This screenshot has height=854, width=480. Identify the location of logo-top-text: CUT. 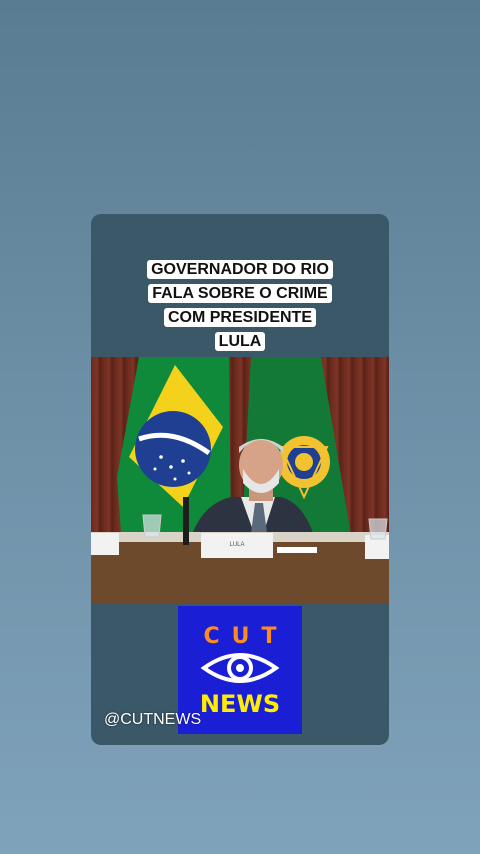
(246, 636).